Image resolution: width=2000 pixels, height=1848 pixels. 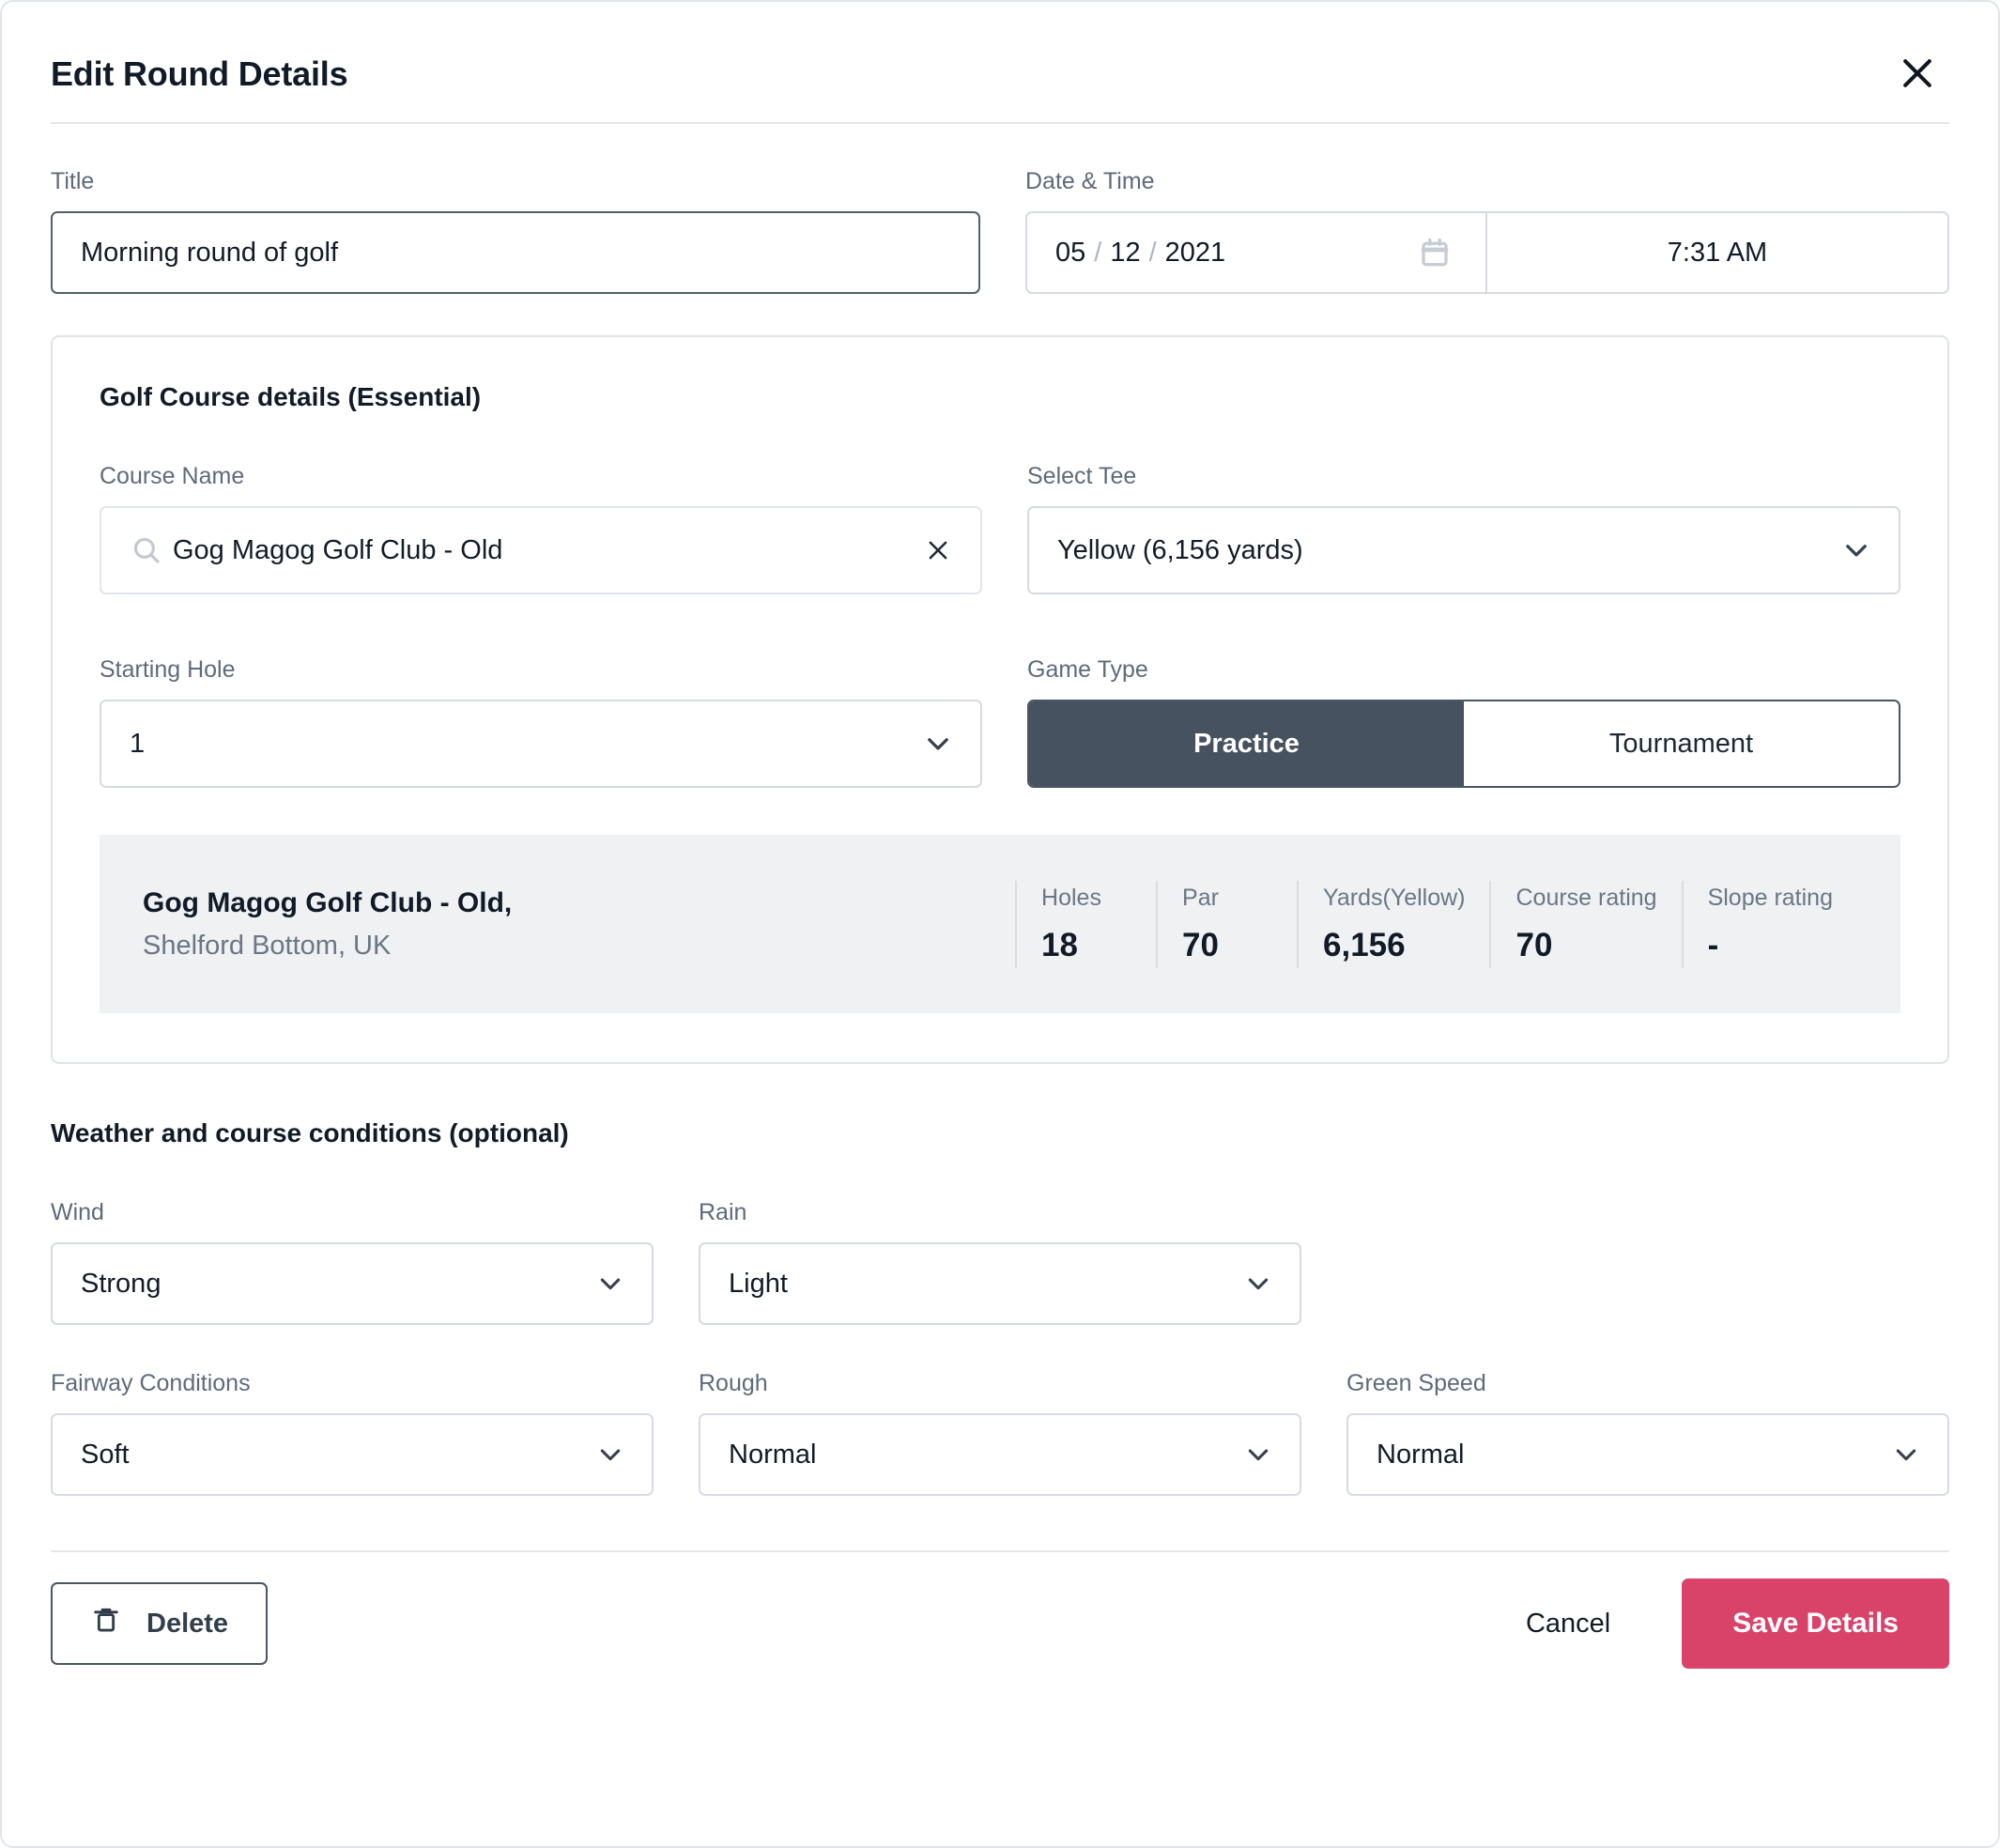 I want to click on starting-hole-label: Starting Hole, so click(x=168, y=669).